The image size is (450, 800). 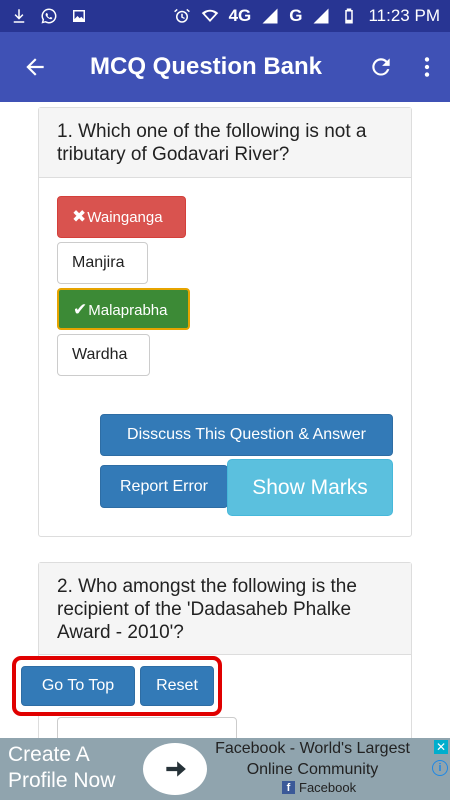 I want to click on arrow-back-icon, so click(x=35, y=67).